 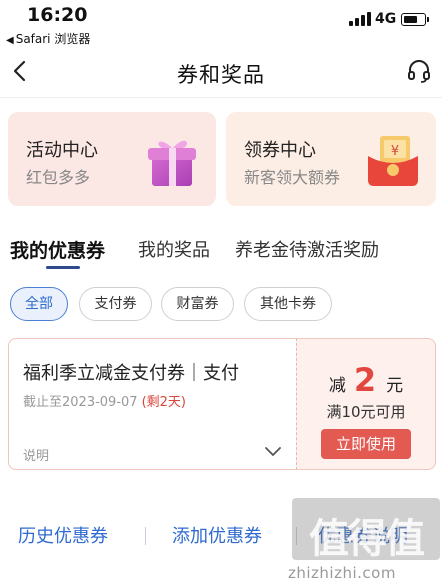 What do you see at coordinates (360, 19) in the screenshot?
I see `signal-icon` at bounding box center [360, 19].